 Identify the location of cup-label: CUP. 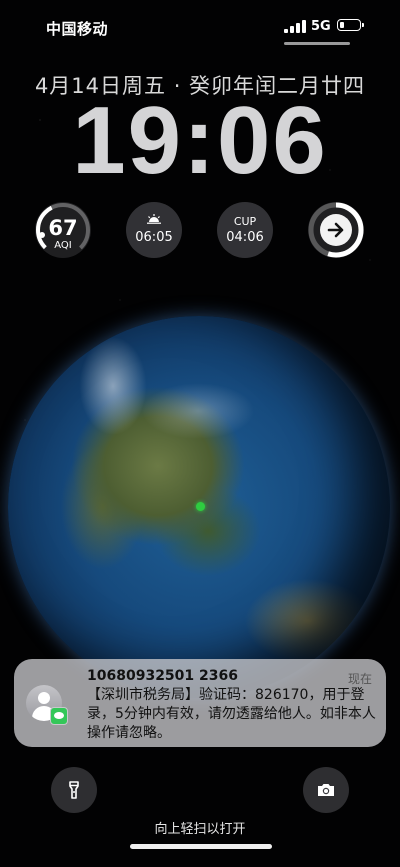
(245, 221).